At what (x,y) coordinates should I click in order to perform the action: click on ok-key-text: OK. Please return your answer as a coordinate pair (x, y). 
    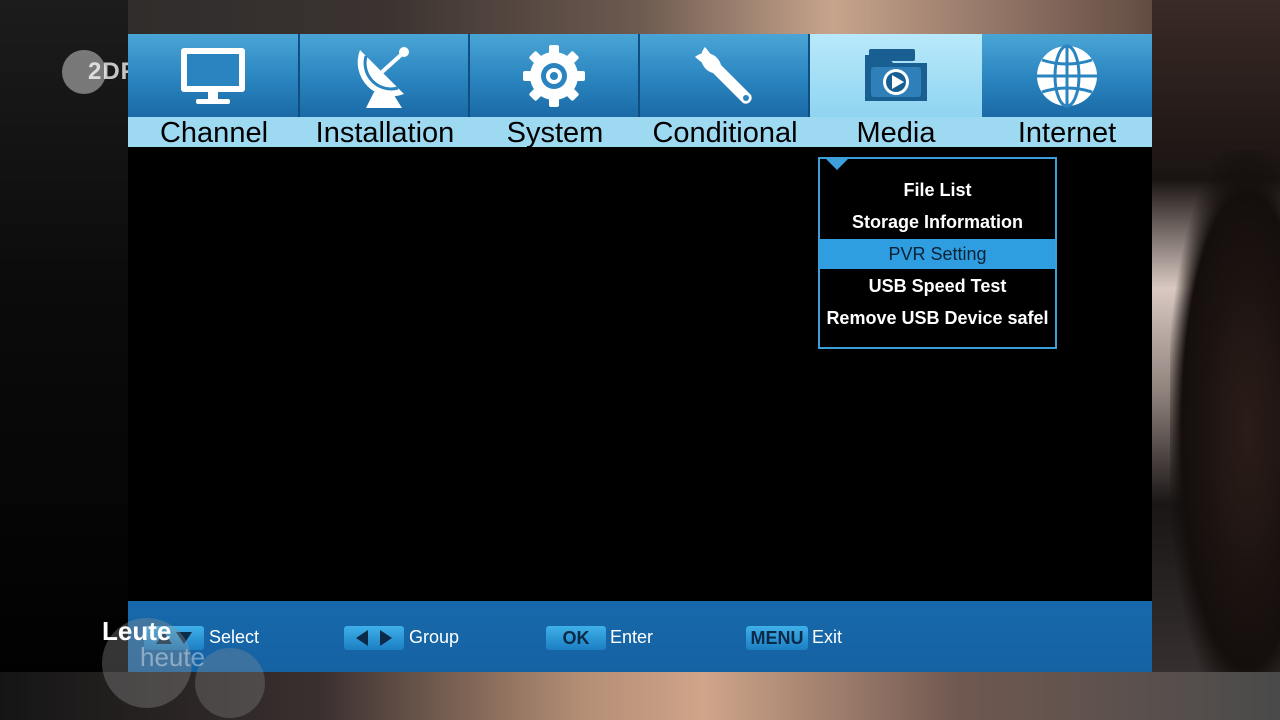
    Looking at the image, I should click on (576, 637).